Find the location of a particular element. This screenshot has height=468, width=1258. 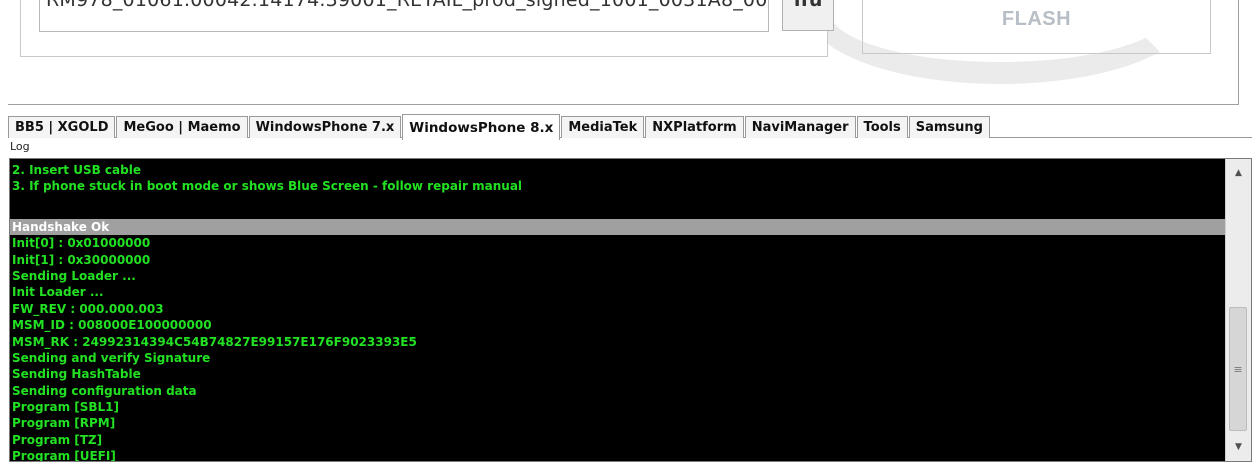

browse-ffu-label: ffu is located at coordinates (808, 5).